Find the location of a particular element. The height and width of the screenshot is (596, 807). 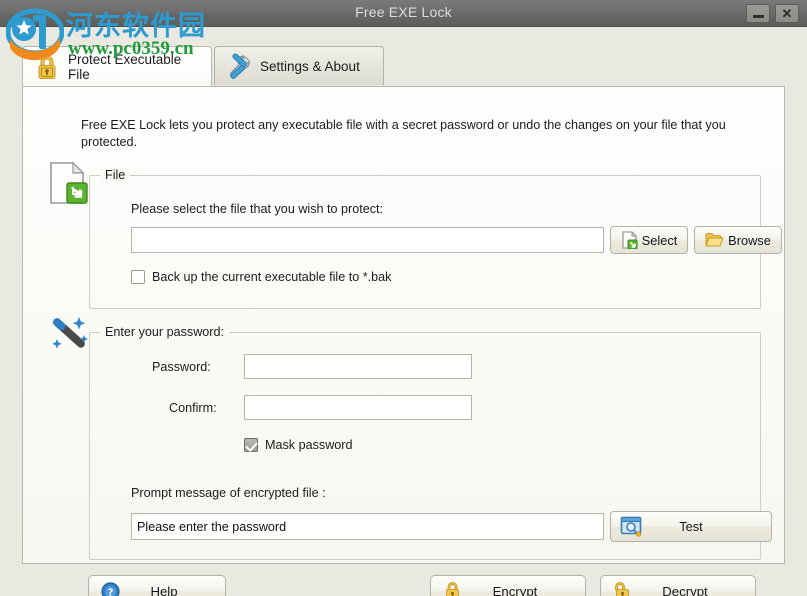

prompt-message-input is located at coordinates (367, 526).